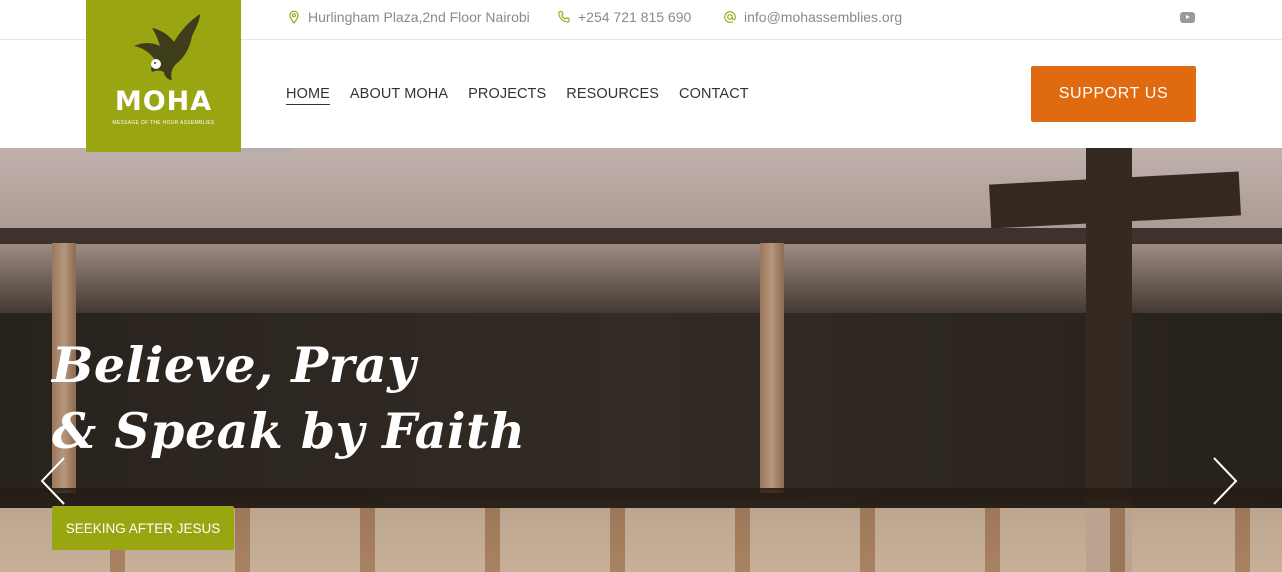  What do you see at coordinates (163, 101) in the screenshot?
I see `logo-text: MOHA` at bounding box center [163, 101].